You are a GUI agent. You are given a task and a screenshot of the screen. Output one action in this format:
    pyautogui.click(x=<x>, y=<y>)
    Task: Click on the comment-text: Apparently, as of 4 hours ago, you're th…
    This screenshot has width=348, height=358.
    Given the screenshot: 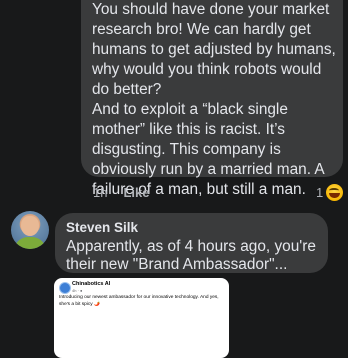 What is the action you would take?
    pyautogui.click(x=191, y=255)
    